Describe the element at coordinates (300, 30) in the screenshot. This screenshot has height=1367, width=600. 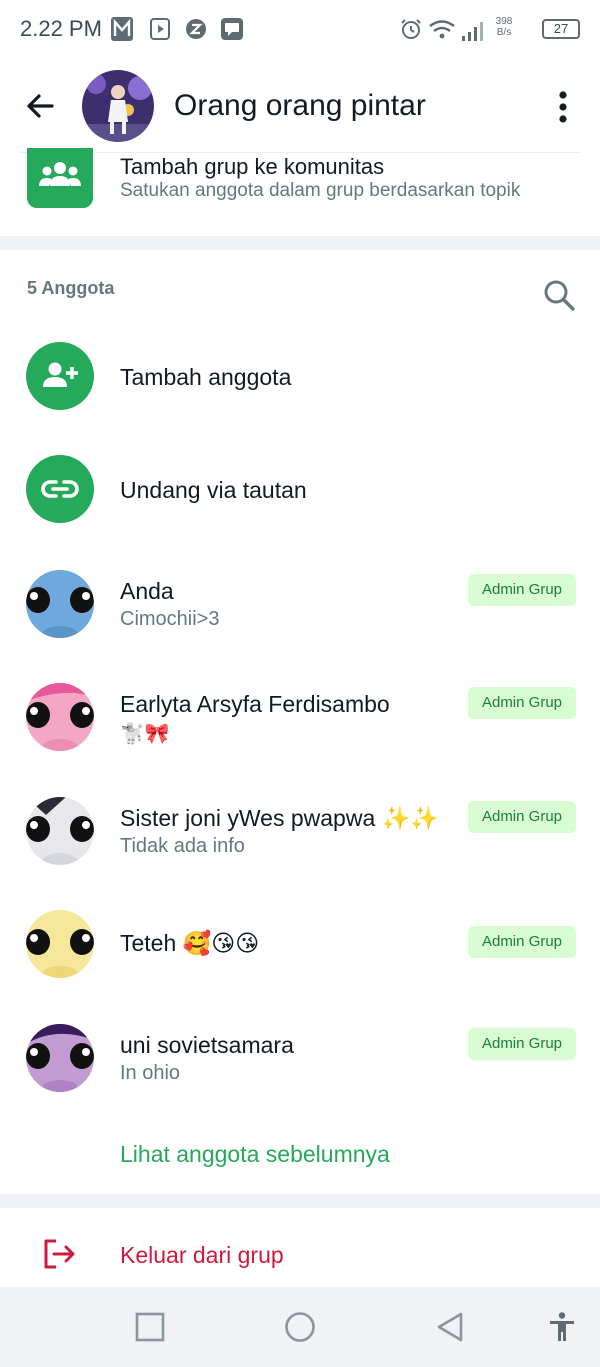
I see `status-bar: 2.22 PM 398 B/s 27` at that location.